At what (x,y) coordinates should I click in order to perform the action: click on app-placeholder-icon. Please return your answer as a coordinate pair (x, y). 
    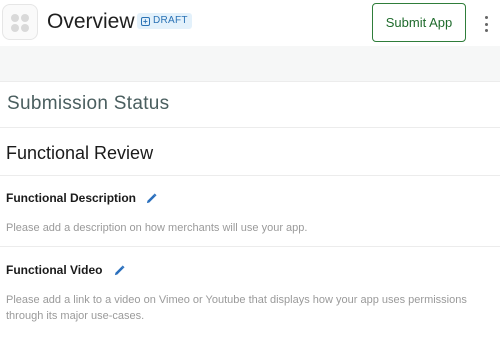
    Looking at the image, I should click on (20, 22).